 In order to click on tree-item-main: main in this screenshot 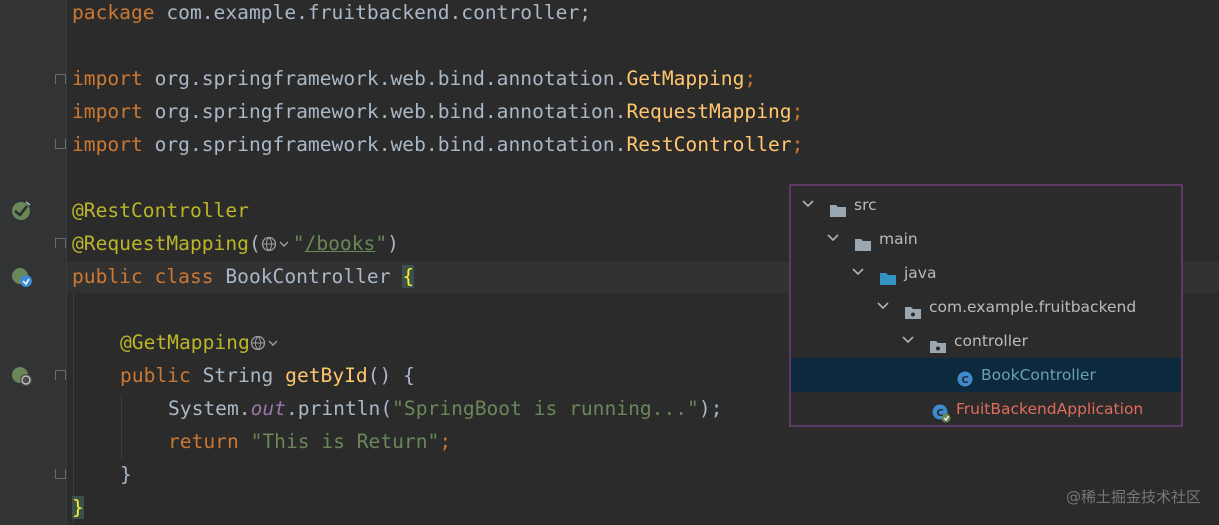, I will do `click(986, 239)`.